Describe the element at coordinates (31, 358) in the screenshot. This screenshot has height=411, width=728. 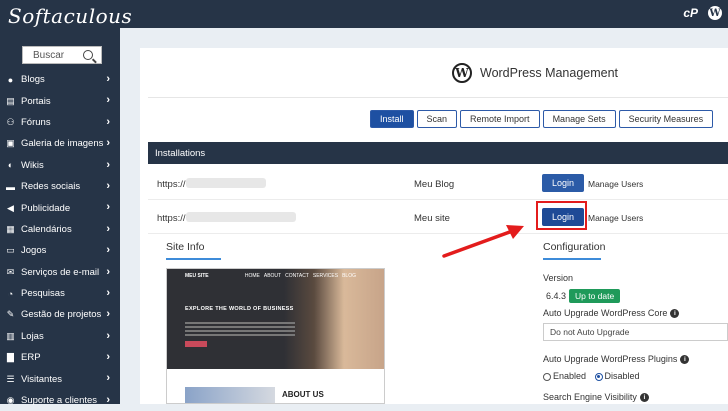
I see `sidebar-item-label: ERP` at that location.